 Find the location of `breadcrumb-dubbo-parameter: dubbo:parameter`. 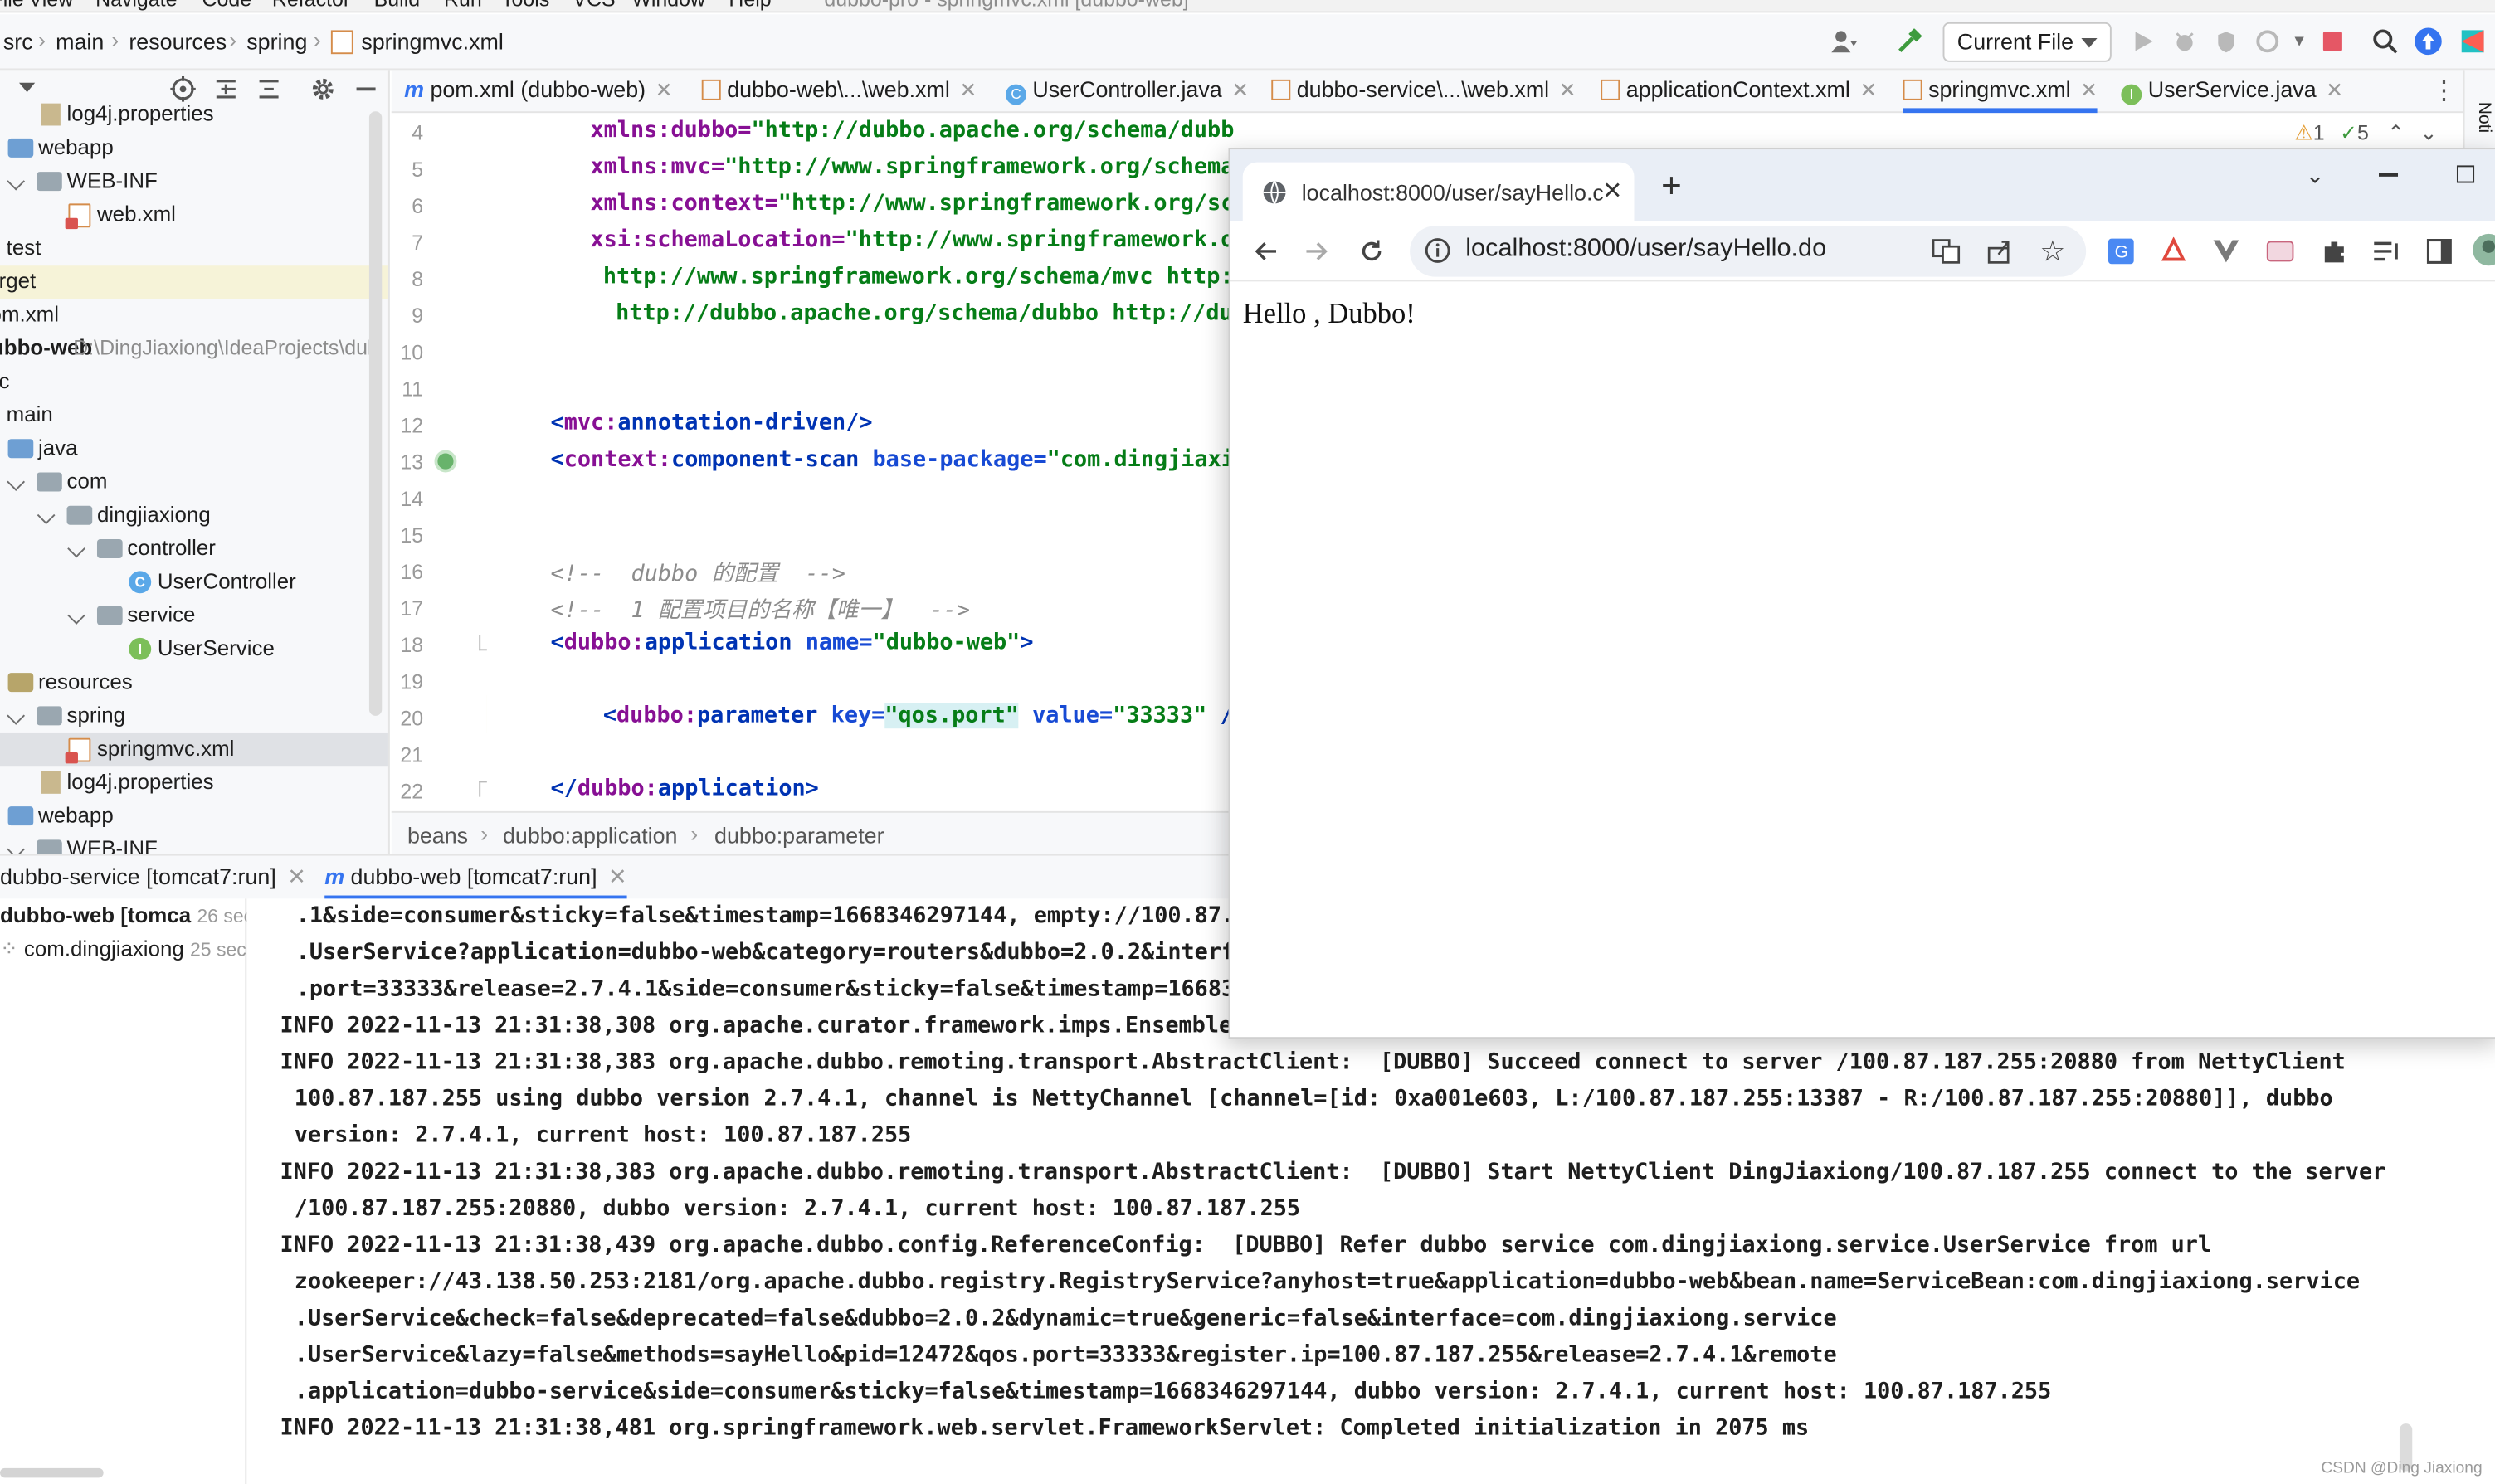

breadcrumb-dubbo-parameter: dubbo:parameter is located at coordinates (799, 835).